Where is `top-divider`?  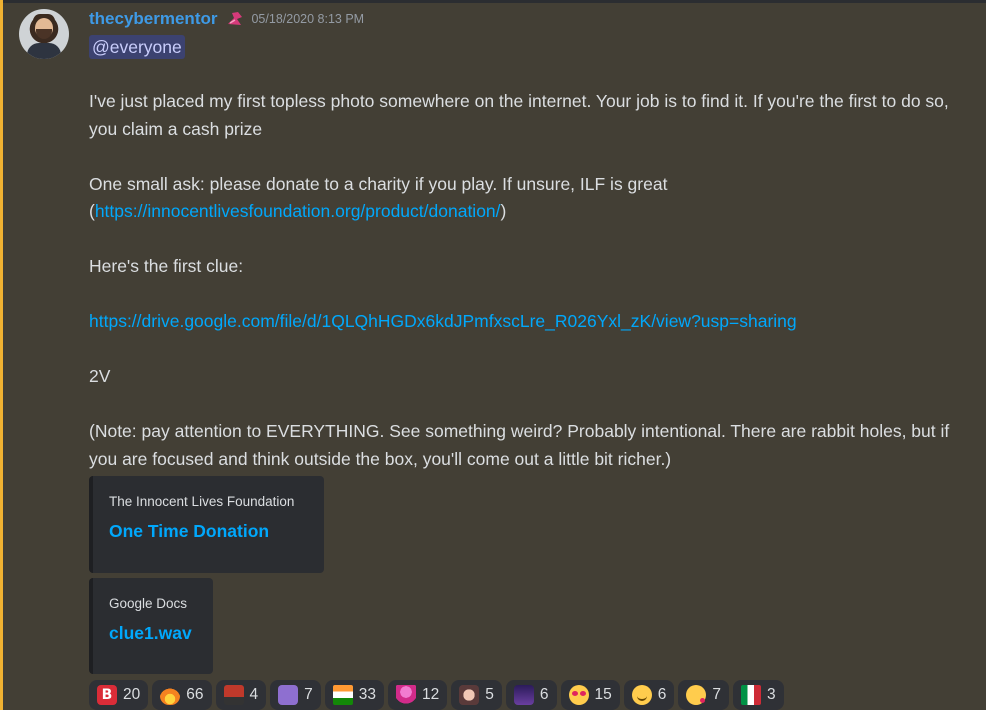
top-divider is located at coordinates (493, 1).